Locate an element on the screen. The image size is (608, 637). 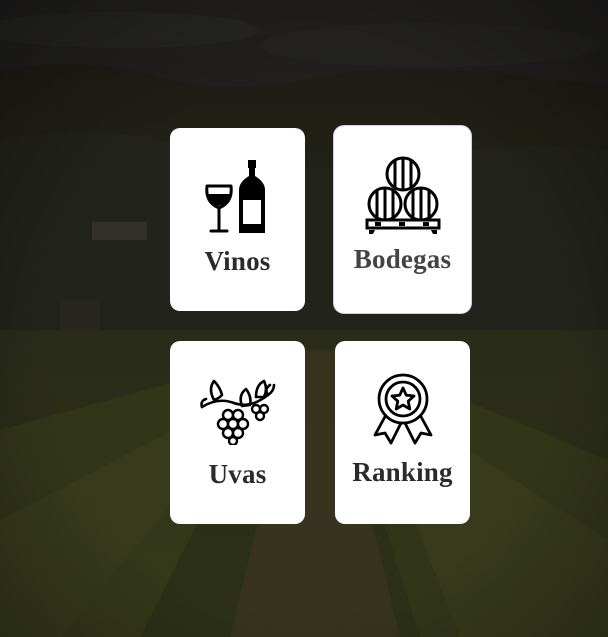
wine-barrels-icon is located at coordinates (402, 195).